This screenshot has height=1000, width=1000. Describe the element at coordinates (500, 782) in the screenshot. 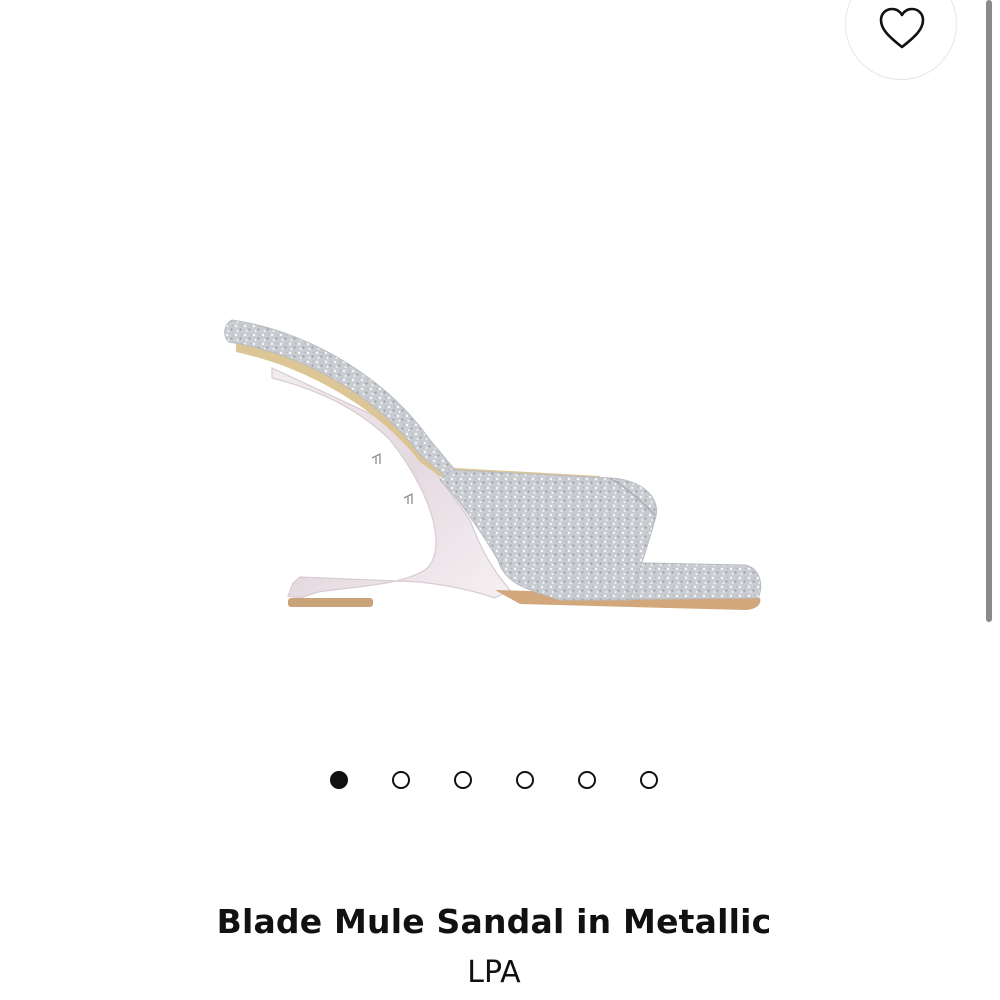

I see `image-carousel-dots` at that location.